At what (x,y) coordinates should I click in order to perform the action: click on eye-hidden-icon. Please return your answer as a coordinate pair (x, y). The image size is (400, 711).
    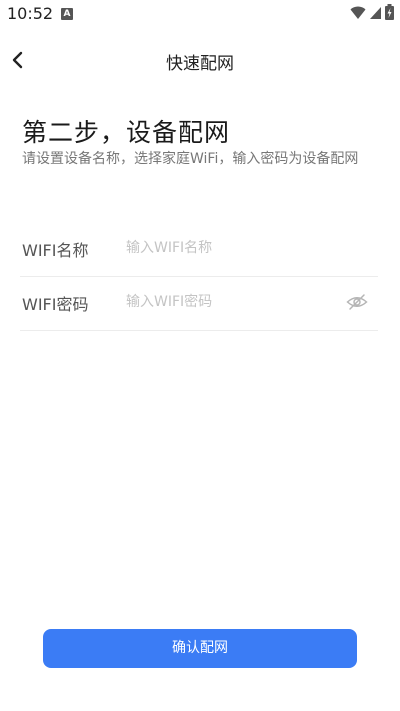
    Looking at the image, I should click on (357, 302).